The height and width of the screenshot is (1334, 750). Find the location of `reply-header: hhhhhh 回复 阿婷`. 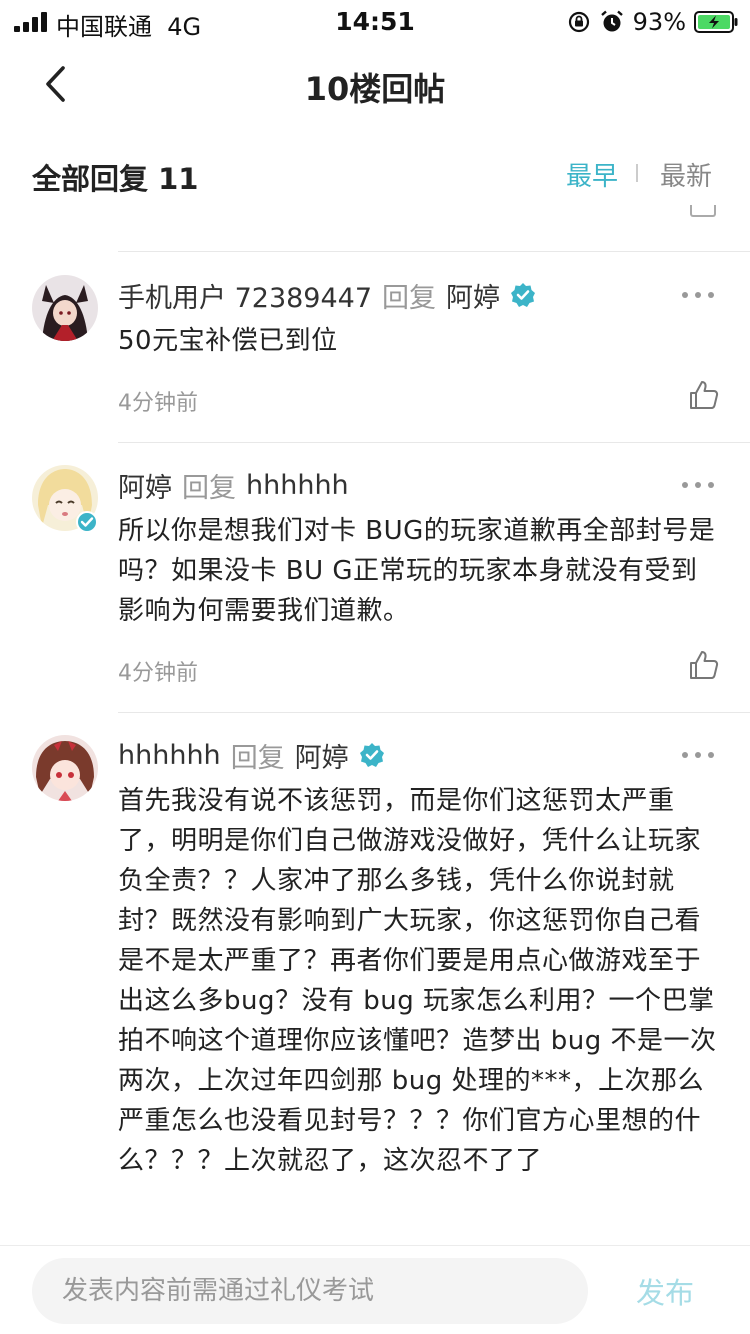

reply-header: hhhhhh 回复 阿婷 is located at coordinates (251, 755).